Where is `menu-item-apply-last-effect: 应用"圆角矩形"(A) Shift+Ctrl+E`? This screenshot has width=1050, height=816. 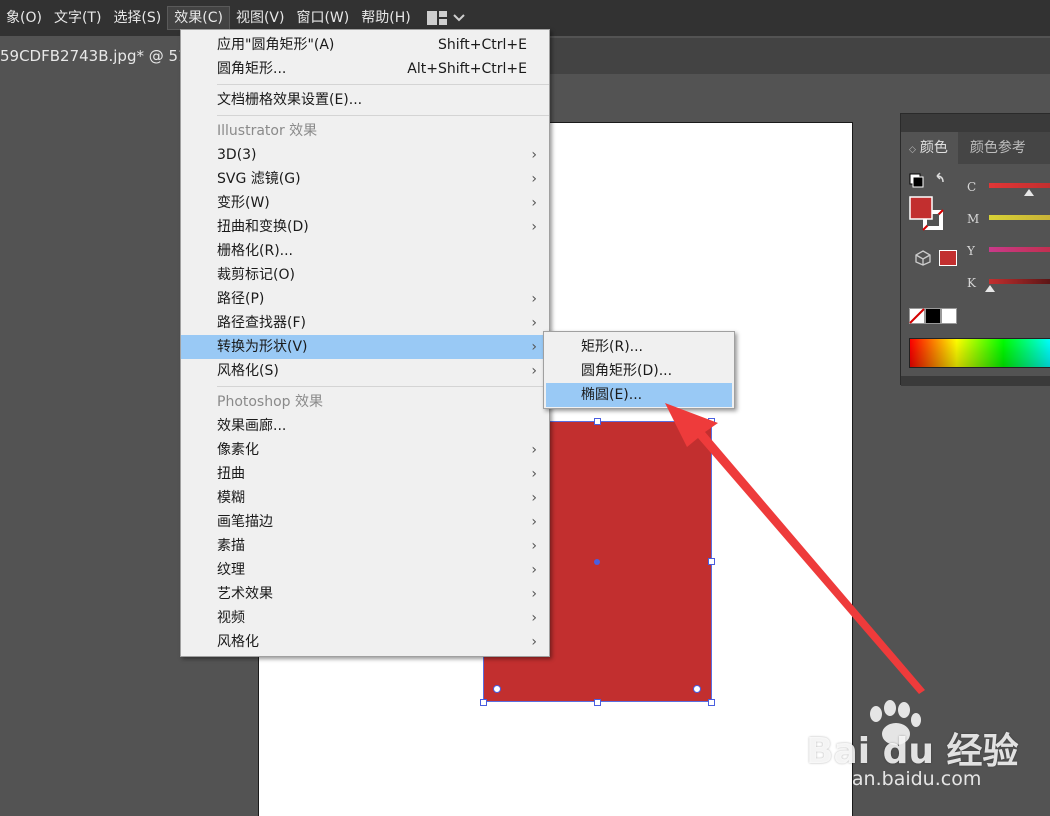 menu-item-apply-last-effect: 应用"圆角矩形"(A) Shift+Ctrl+E is located at coordinates (365, 45).